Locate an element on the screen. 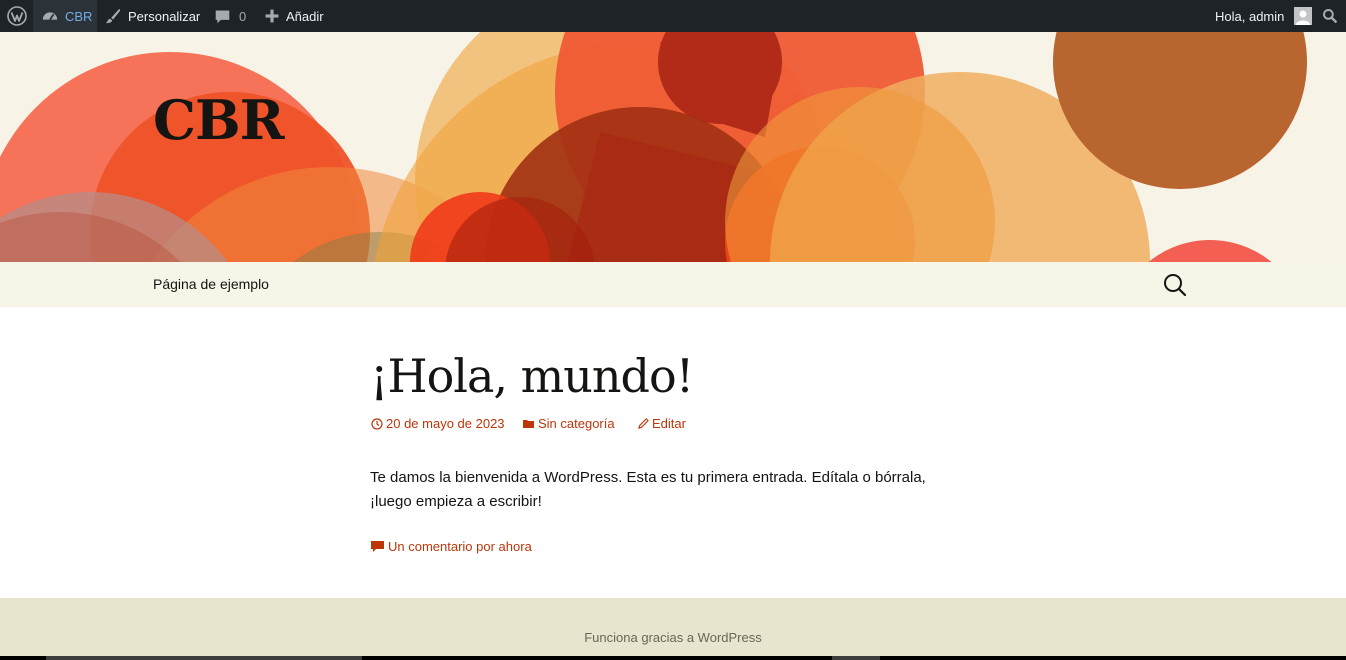 The width and height of the screenshot is (1346, 660). brush-icon is located at coordinates (113, 16).